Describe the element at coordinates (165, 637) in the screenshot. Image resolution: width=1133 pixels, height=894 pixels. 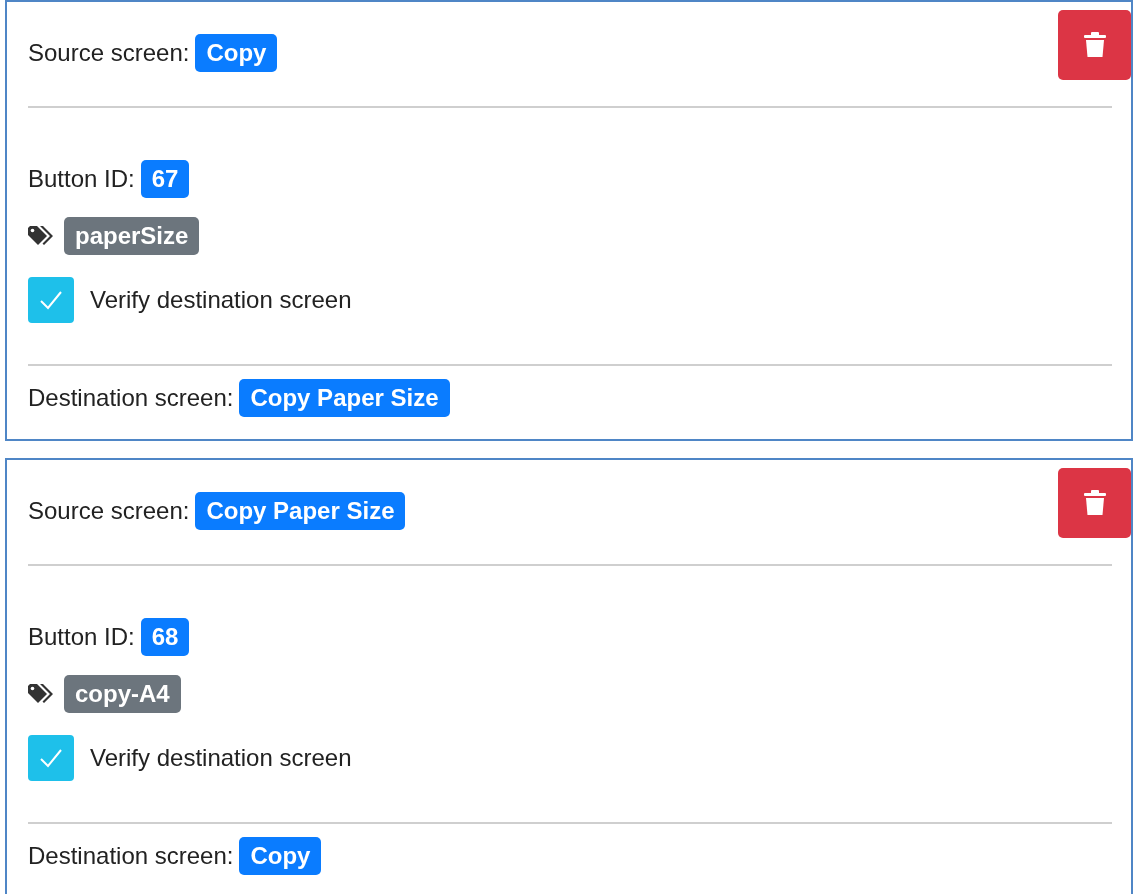
I see `button-id-badge: 68` at that location.